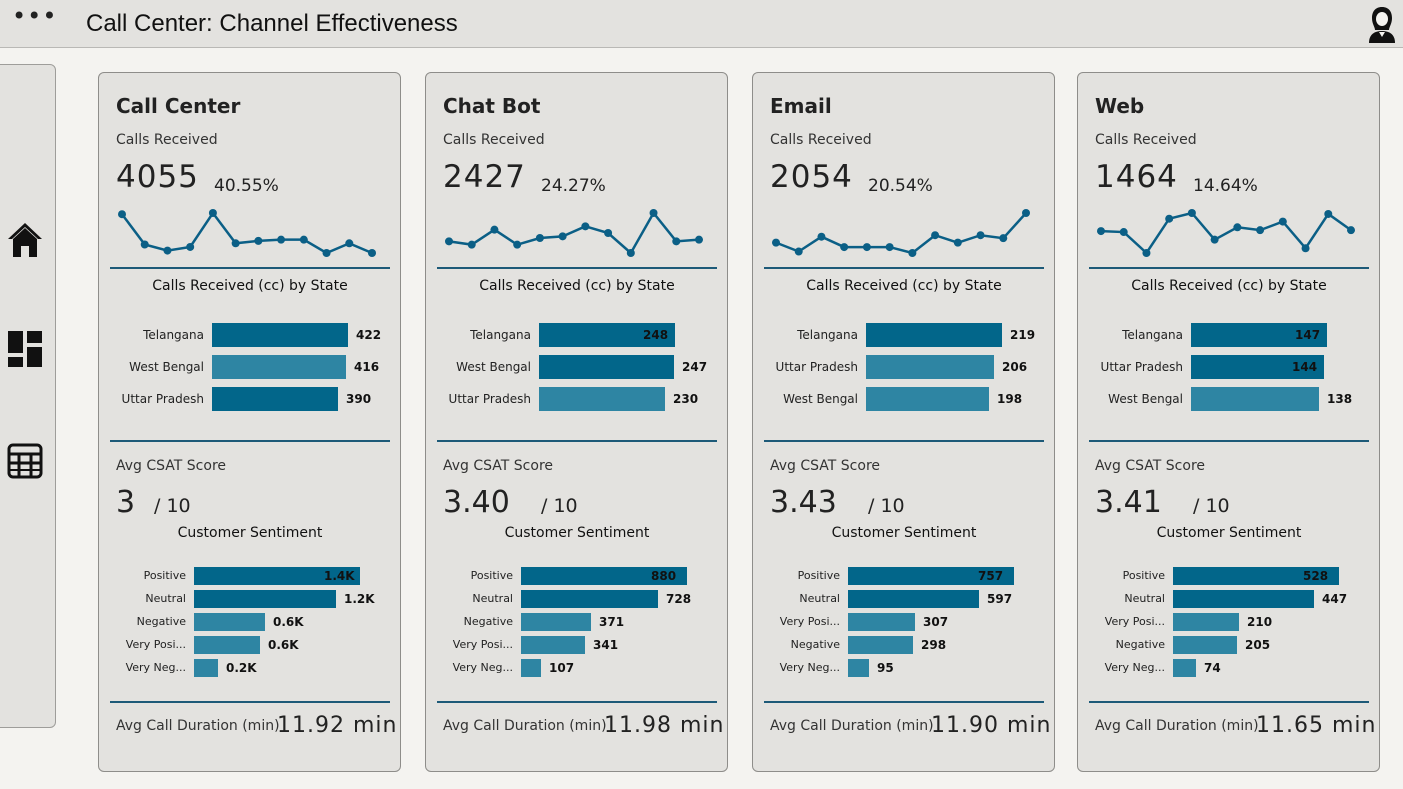 This screenshot has width=1403, height=789. I want to click on sentiment-bar-row: Positive 1.4K, so click(250, 576).